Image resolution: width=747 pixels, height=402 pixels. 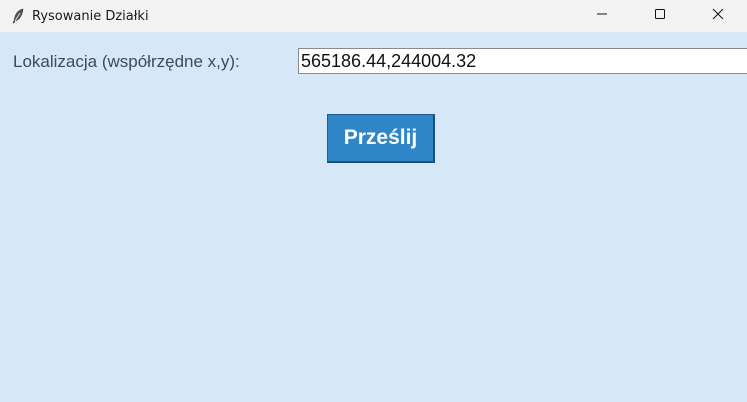 I want to click on submit-button: Prześlij, so click(x=381, y=138).